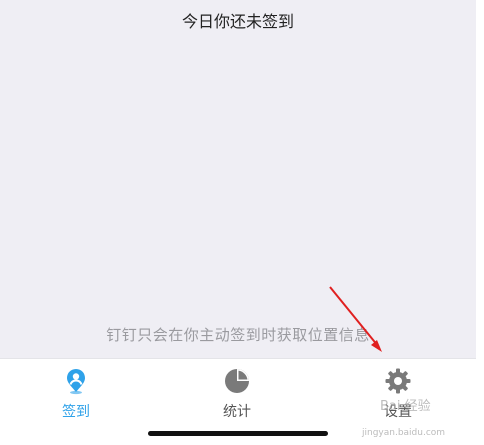 The image size is (484, 445). Describe the element at coordinates (76, 398) in the screenshot. I see `tab-signin: 签到` at that location.